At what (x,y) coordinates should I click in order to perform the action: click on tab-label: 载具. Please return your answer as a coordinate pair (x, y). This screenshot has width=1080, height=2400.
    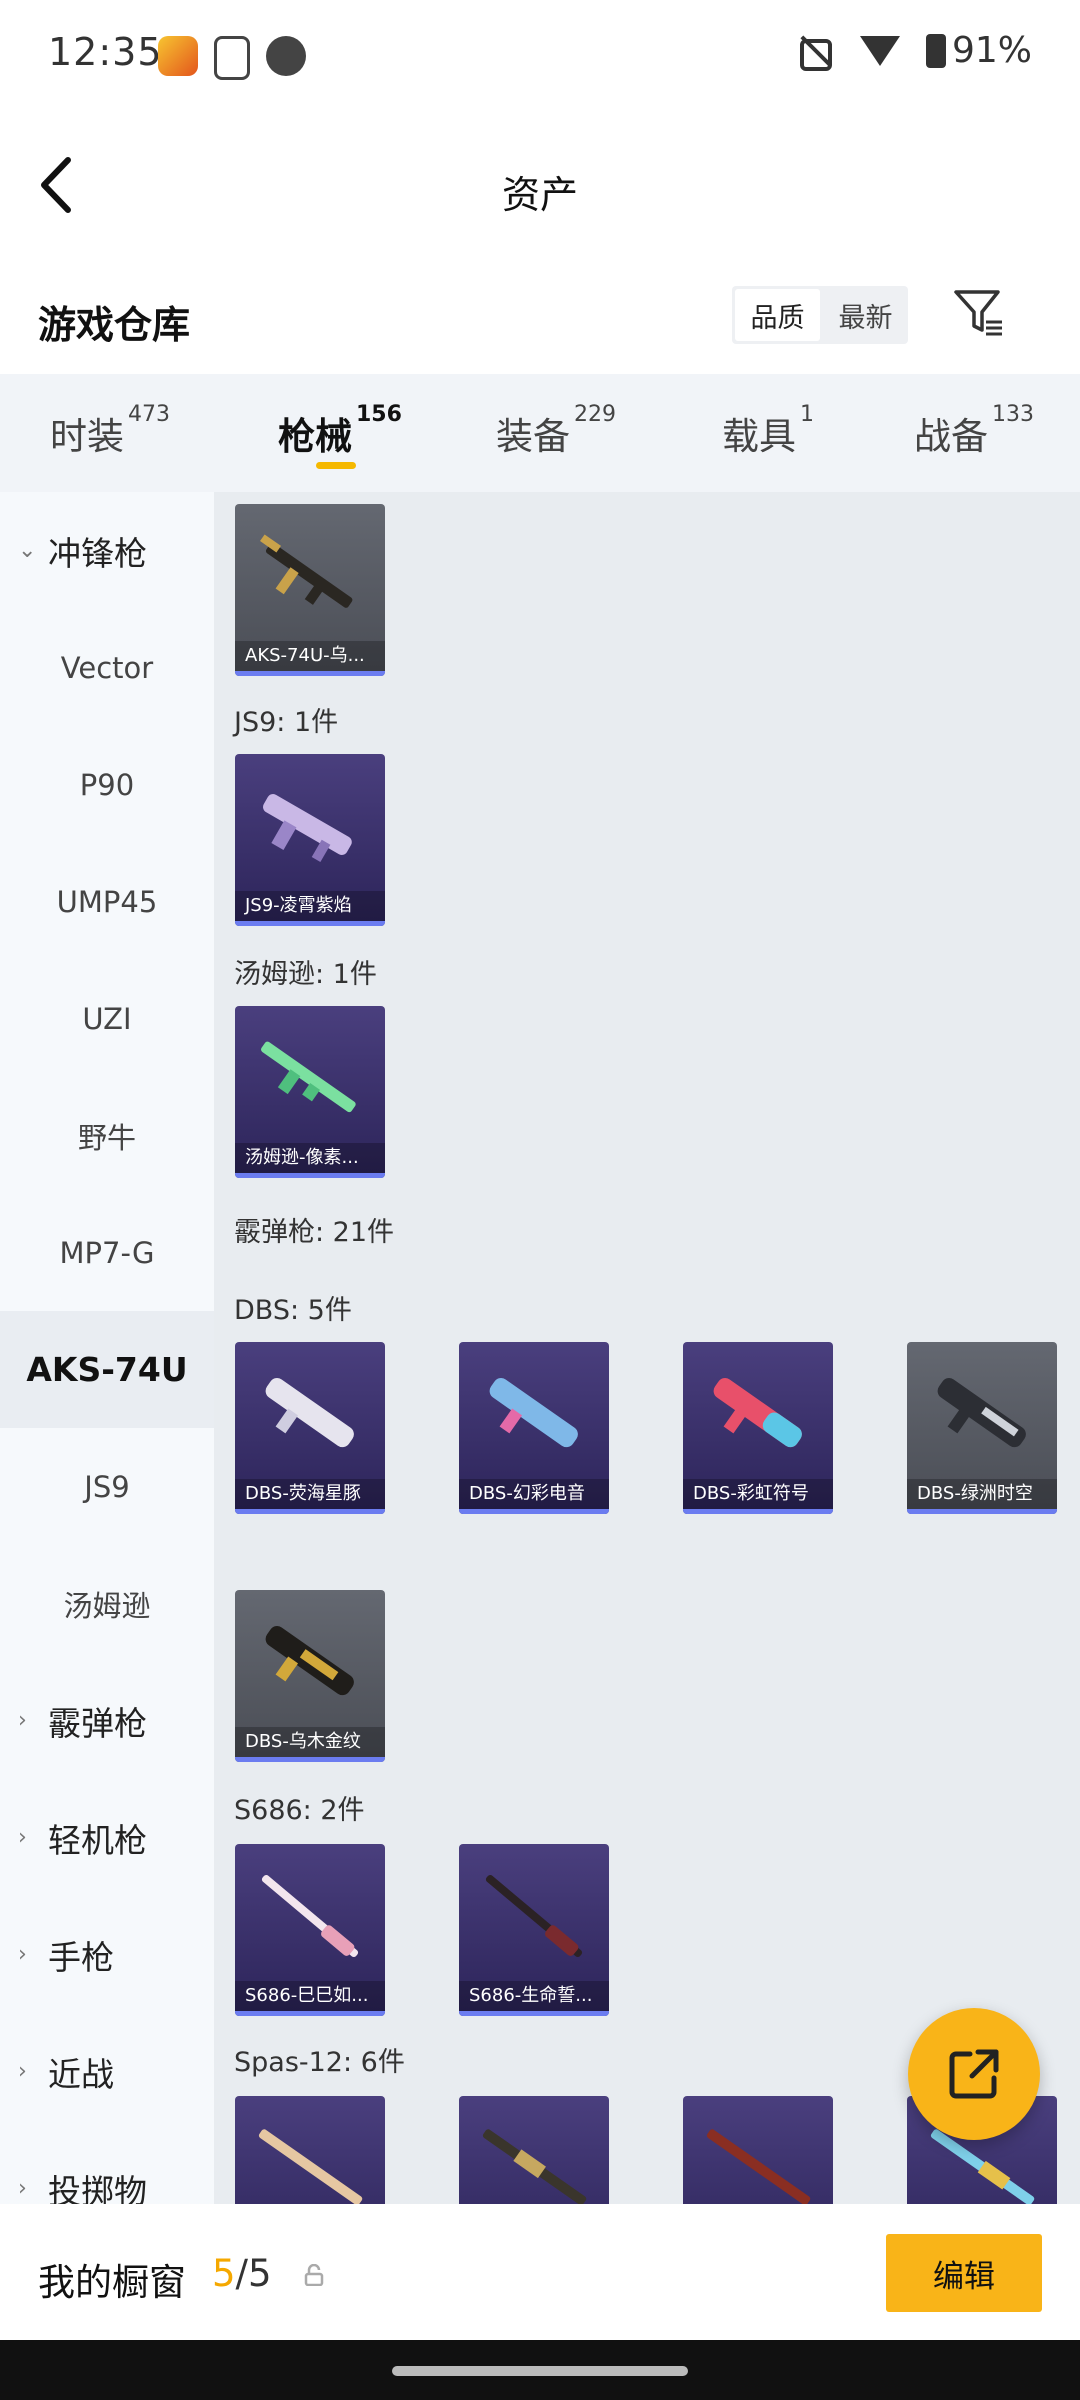
    Looking at the image, I should click on (759, 436).